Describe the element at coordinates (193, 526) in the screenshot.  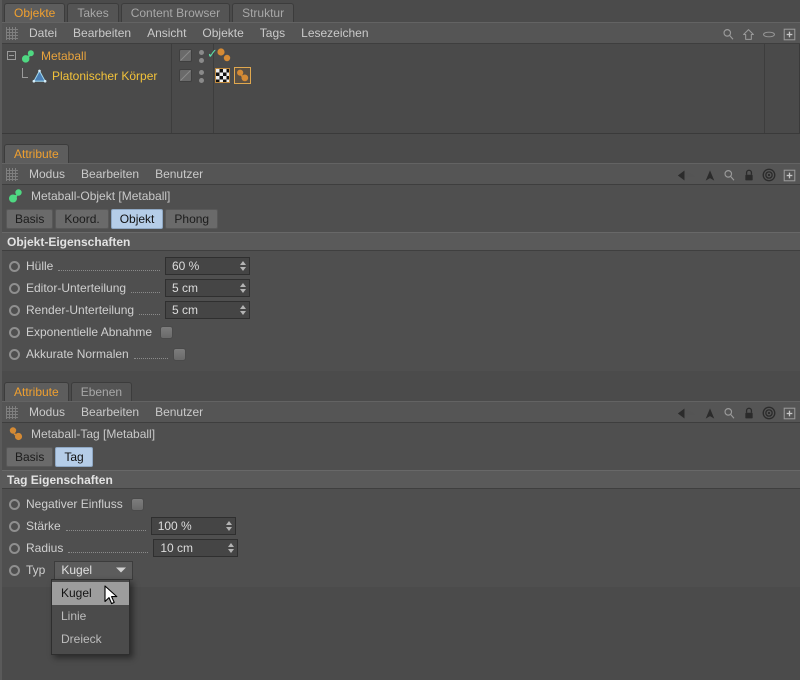
I see `staerke-input: 100 %` at that location.